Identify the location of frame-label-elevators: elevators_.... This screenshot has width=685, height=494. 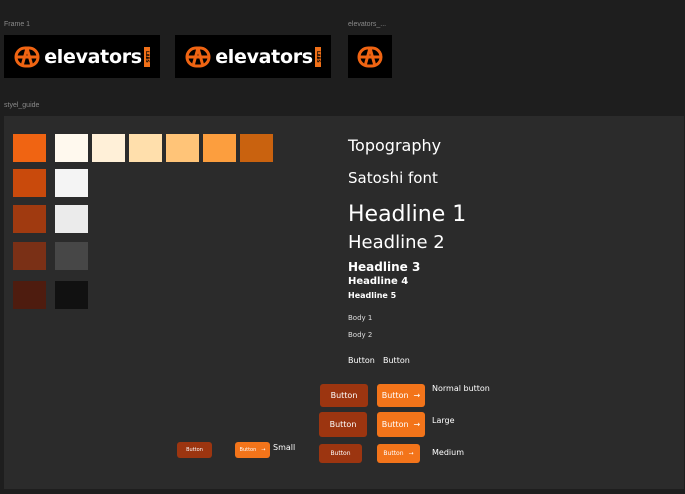
(367, 24).